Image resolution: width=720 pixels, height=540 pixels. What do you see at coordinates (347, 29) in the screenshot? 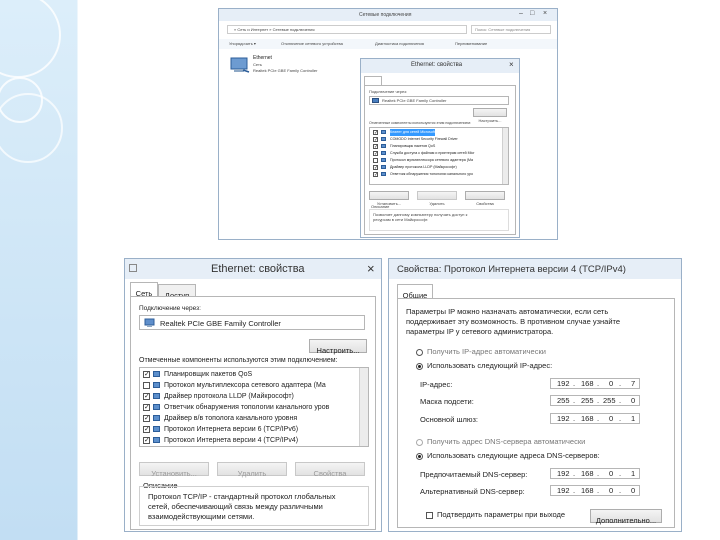
I see `address-bar: « Сеть и Интернет » Сетевые подключения` at bounding box center [347, 29].